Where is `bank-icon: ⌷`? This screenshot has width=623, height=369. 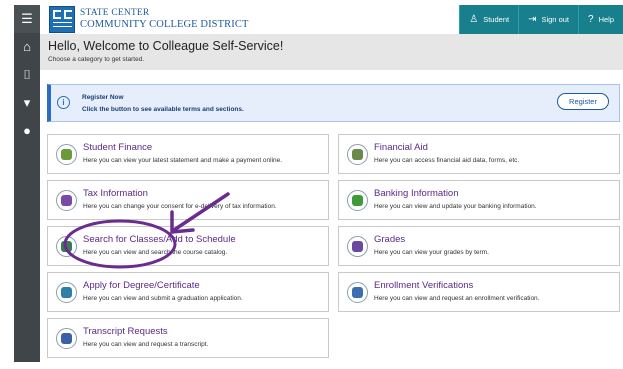 bank-icon: ⌷ is located at coordinates (27, 75).